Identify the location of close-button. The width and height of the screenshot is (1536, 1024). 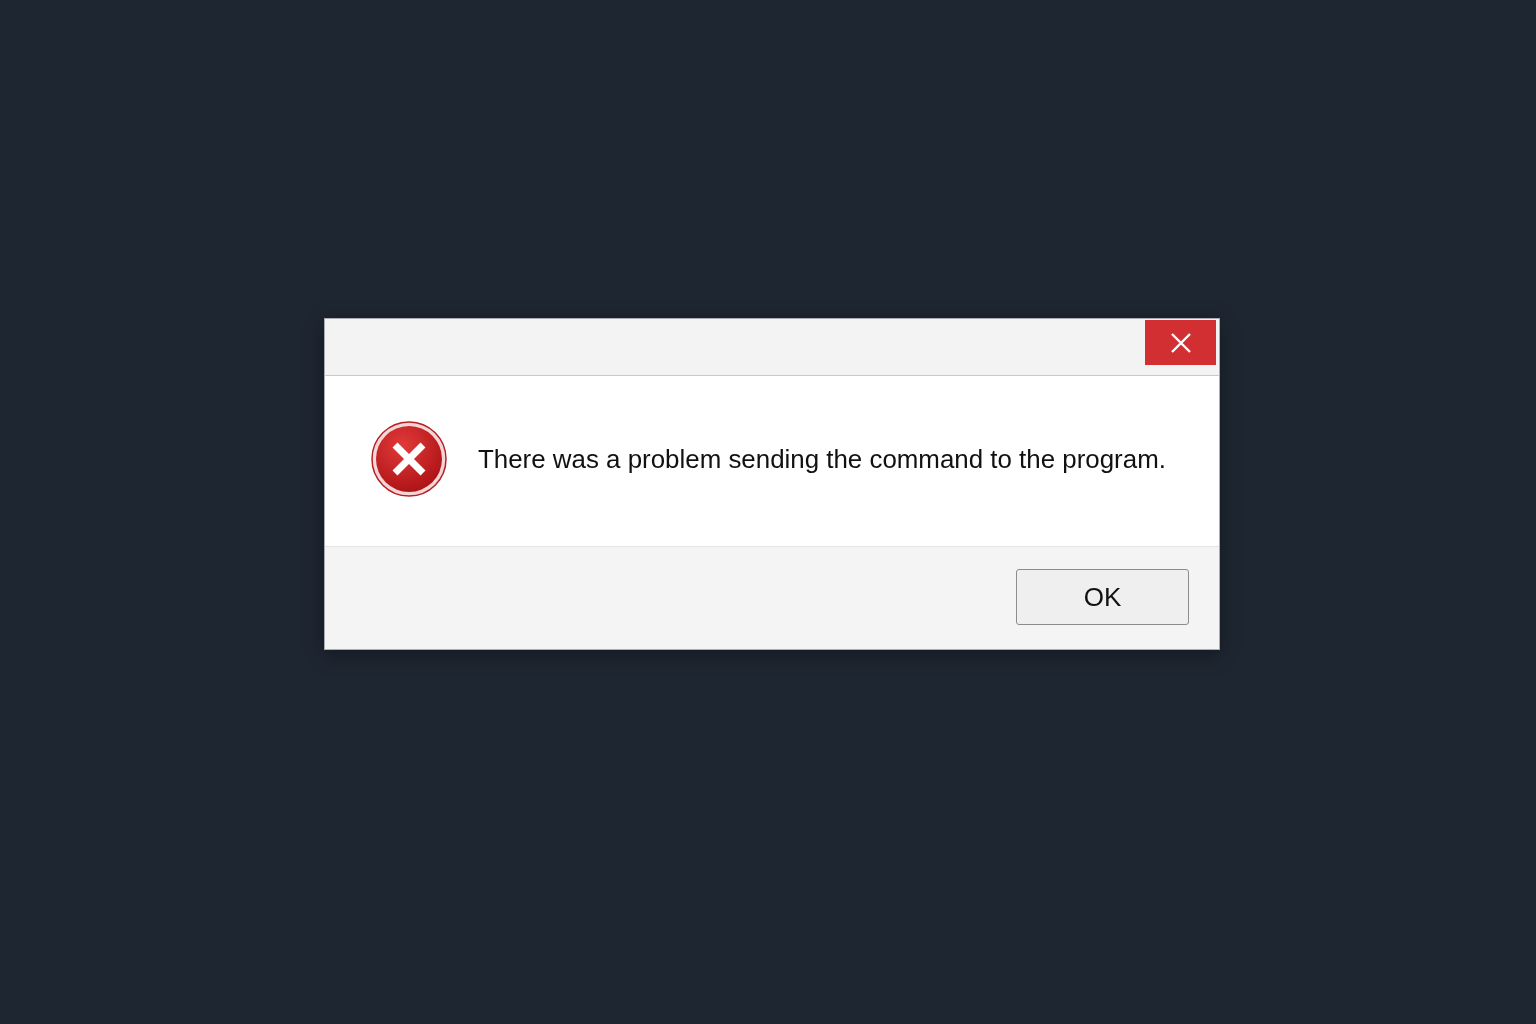
(1180, 342).